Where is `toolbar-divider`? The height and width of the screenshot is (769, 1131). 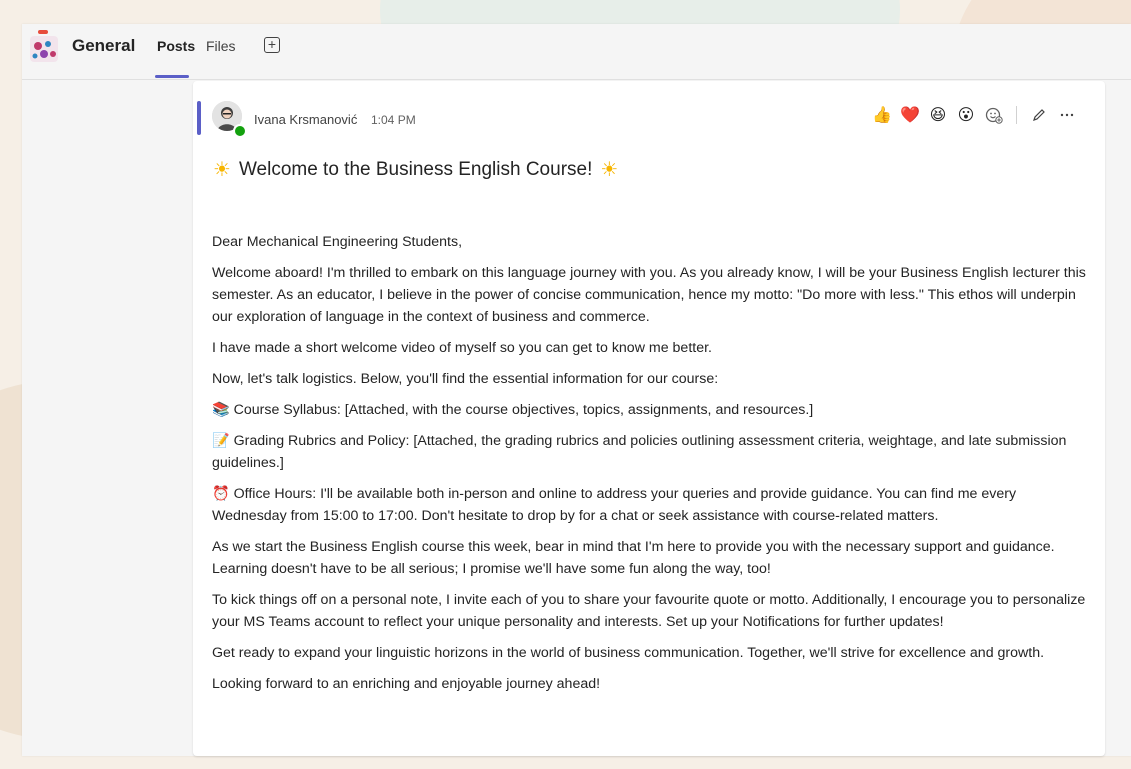 toolbar-divider is located at coordinates (1016, 115).